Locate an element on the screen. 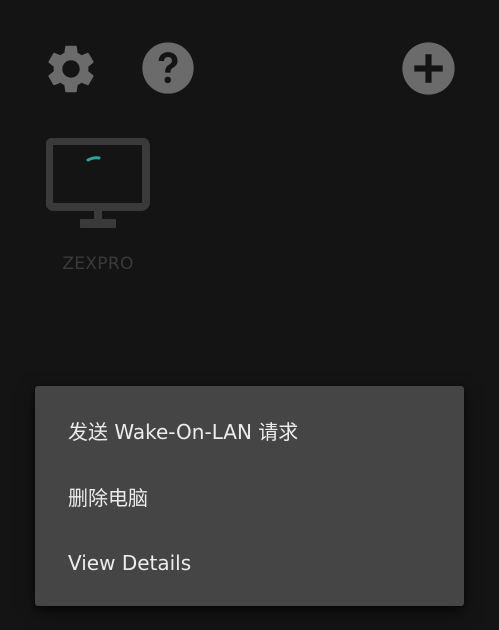  menu-item-delete-pc: 删除电脑 is located at coordinates (249, 496).